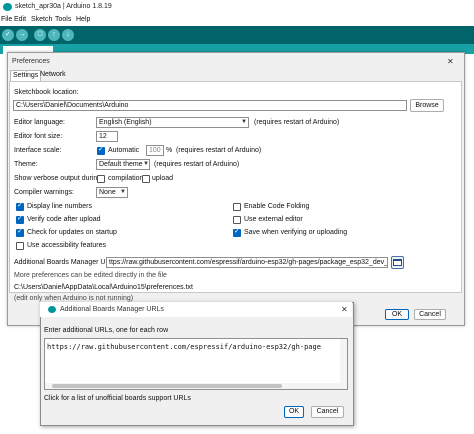  I want to click on theme-label: Theme:, so click(26, 164).